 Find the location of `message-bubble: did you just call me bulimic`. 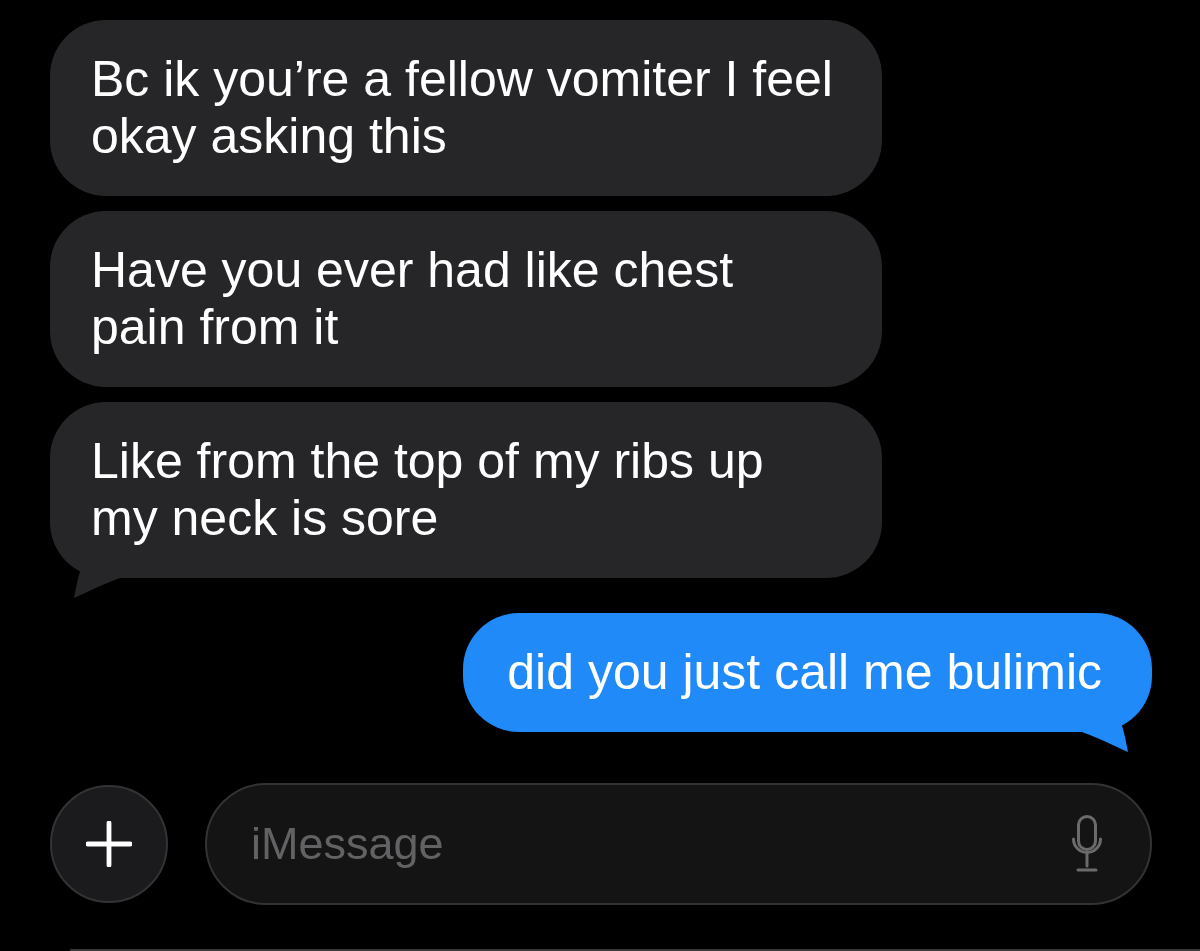

message-bubble: did you just call me bulimic is located at coordinates (807, 682).